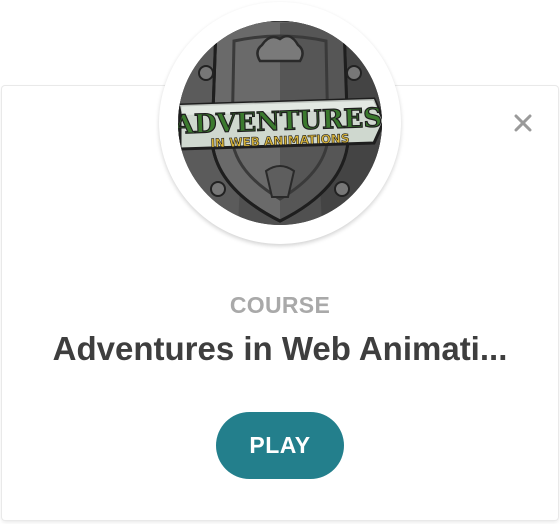 The image size is (560, 524). I want to click on shield-icon: ADVENTURES IN WEB ANIMATIONS, so click(280, 123).